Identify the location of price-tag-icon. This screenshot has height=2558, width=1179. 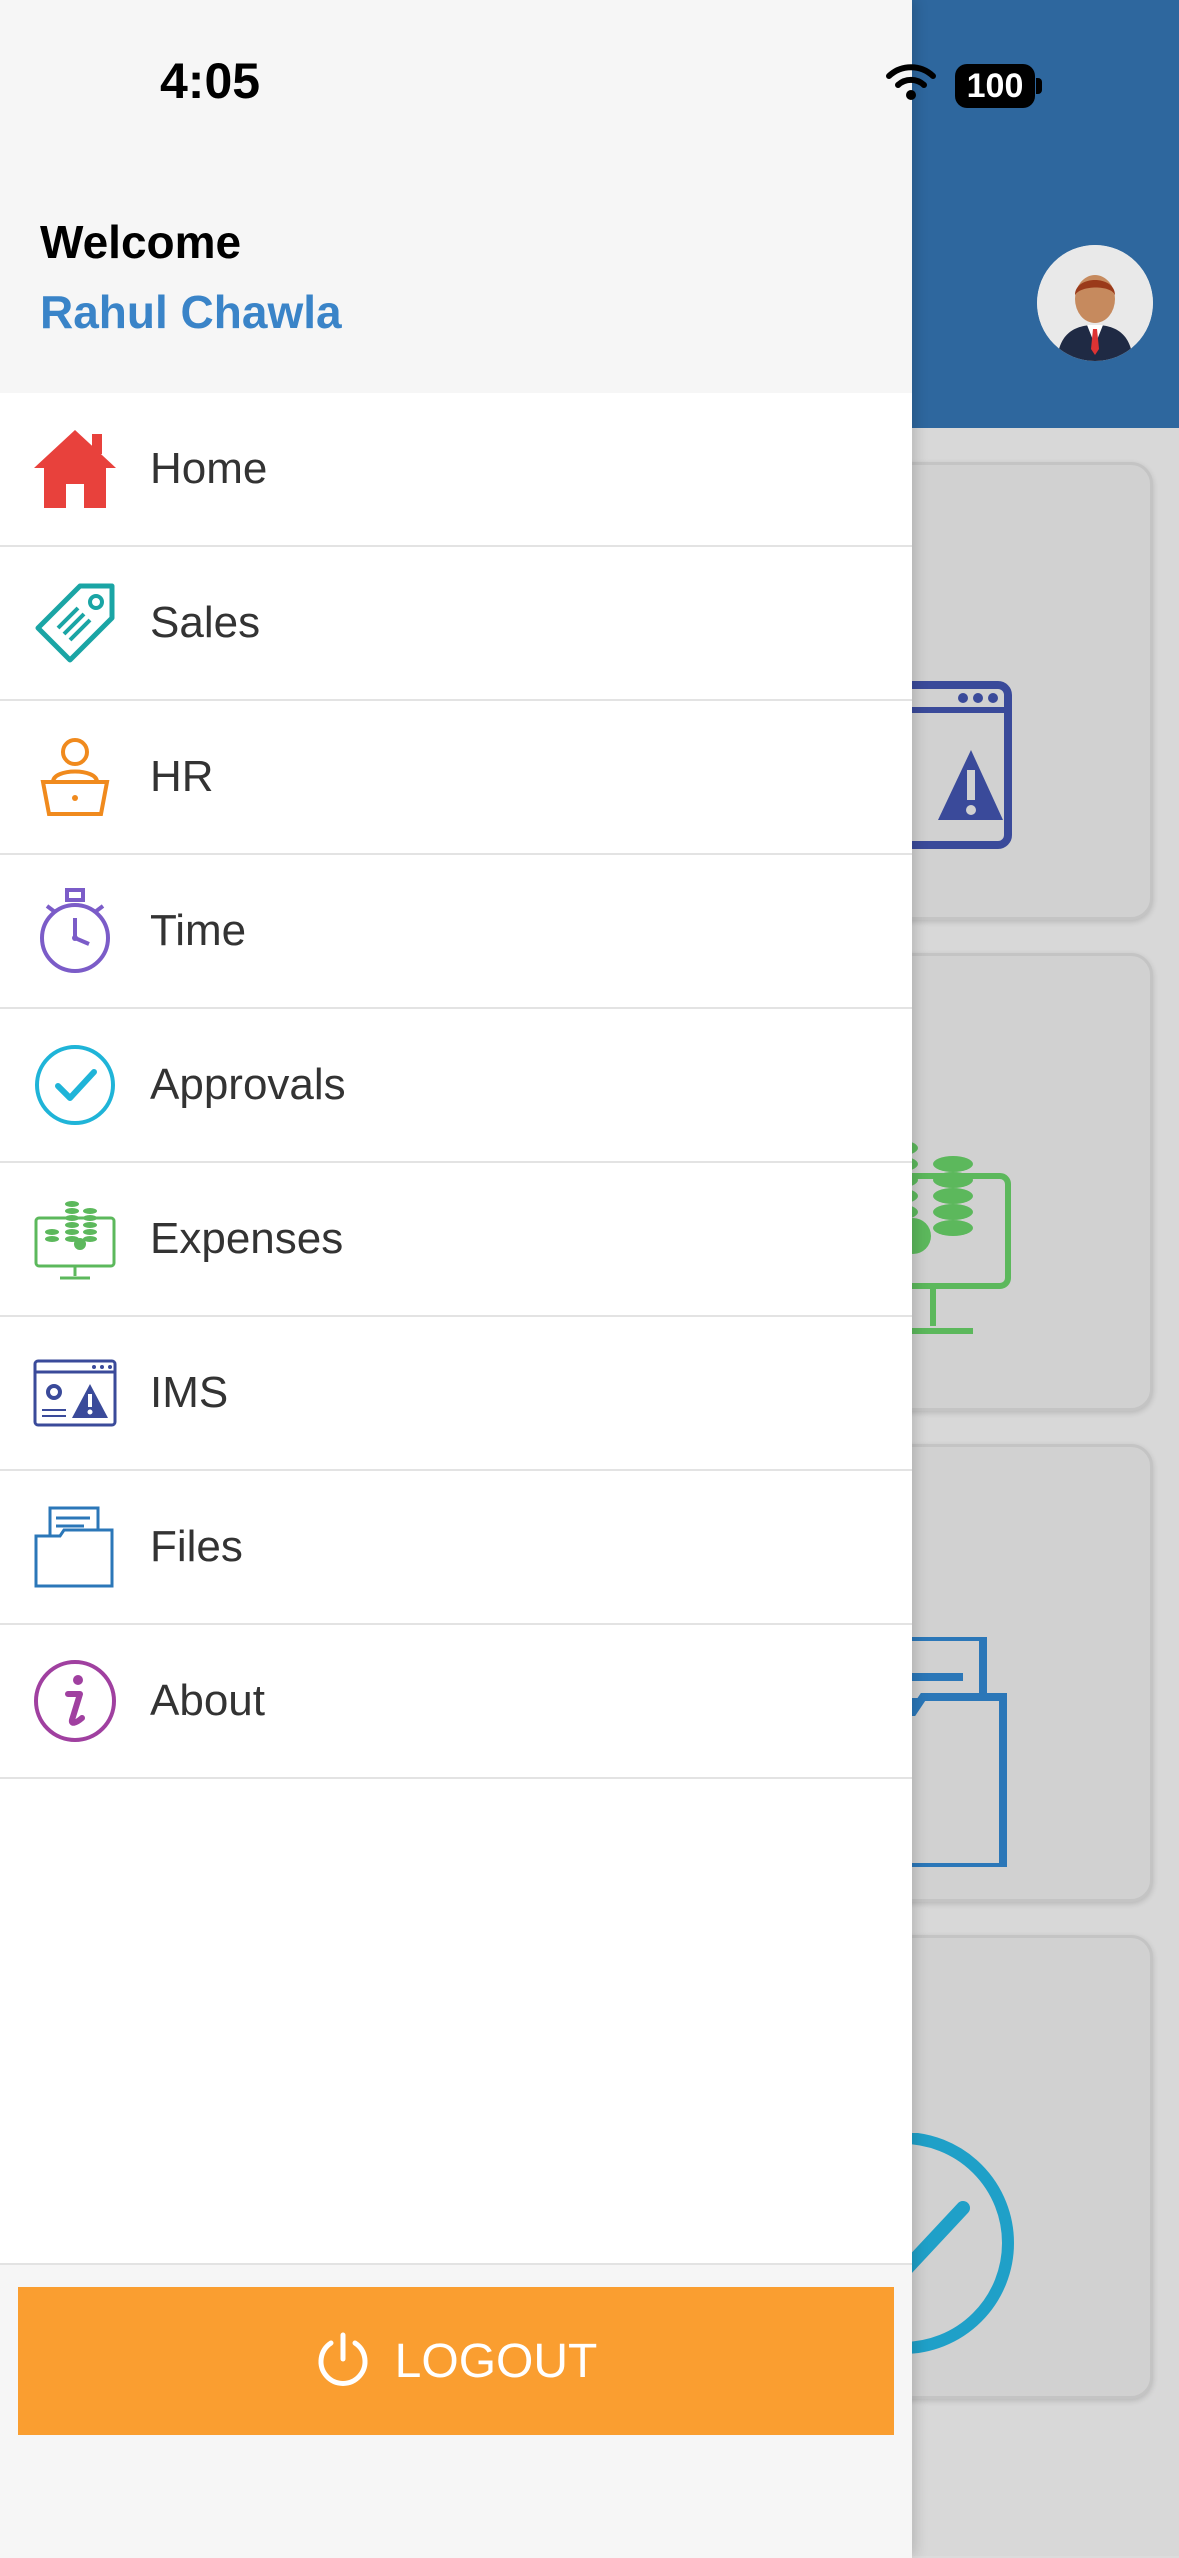
(75, 623).